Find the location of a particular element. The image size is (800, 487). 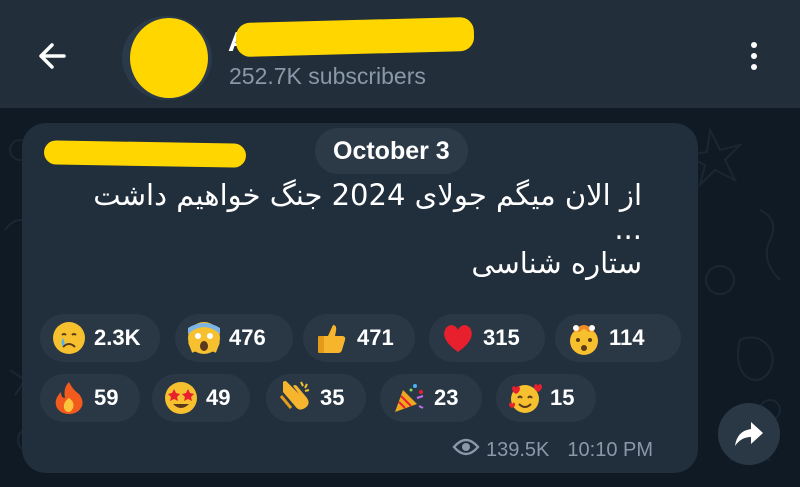

reaction-count: 2.3K is located at coordinates (117, 337).